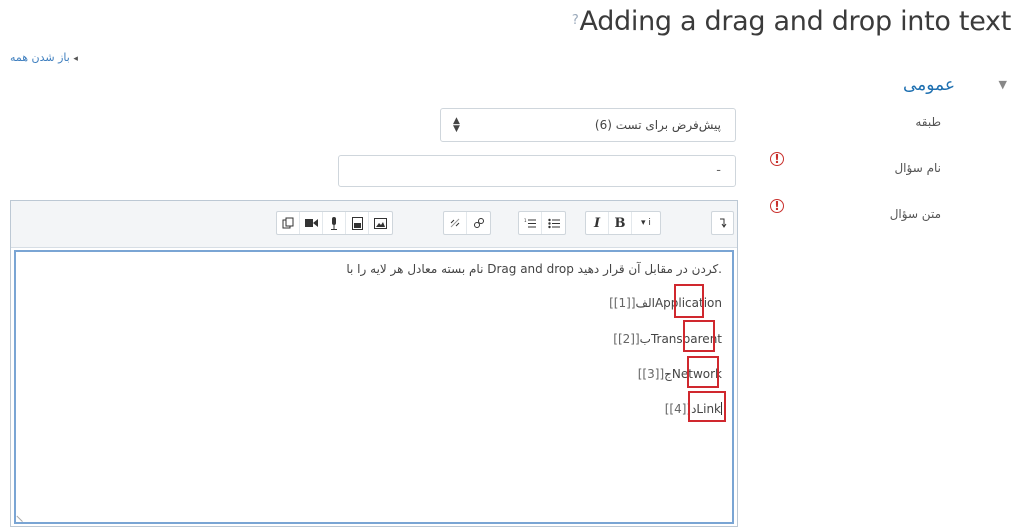 The image size is (1021, 527). What do you see at coordinates (575, 20) in the screenshot?
I see `help-circle-icon: ?` at bounding box center [575, 20].